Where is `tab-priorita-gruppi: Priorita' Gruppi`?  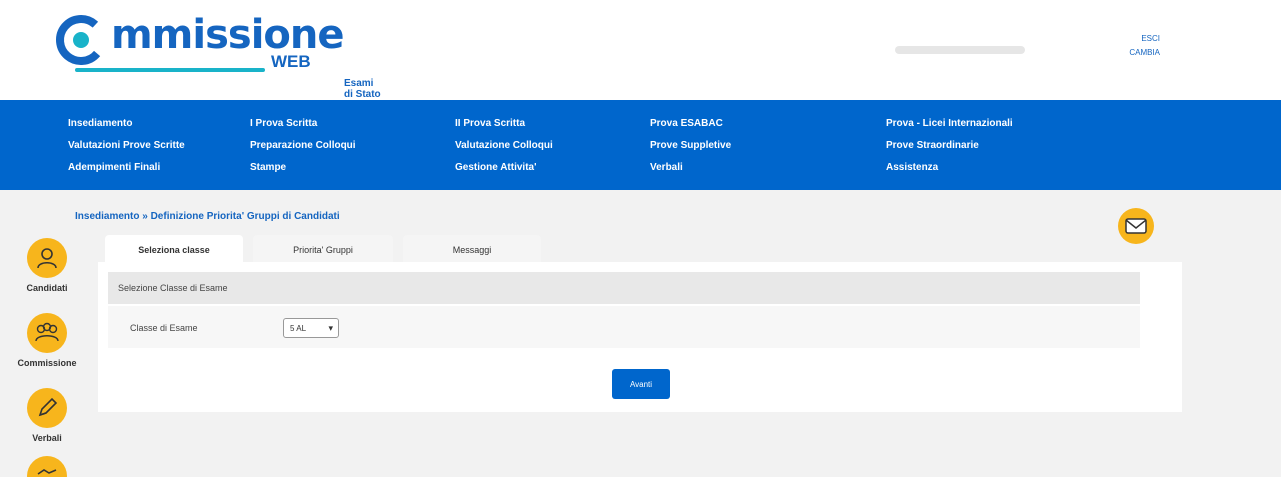
tab-priorita-gruppi: Priorita' Gruppi is located at coordinates (323, 250).